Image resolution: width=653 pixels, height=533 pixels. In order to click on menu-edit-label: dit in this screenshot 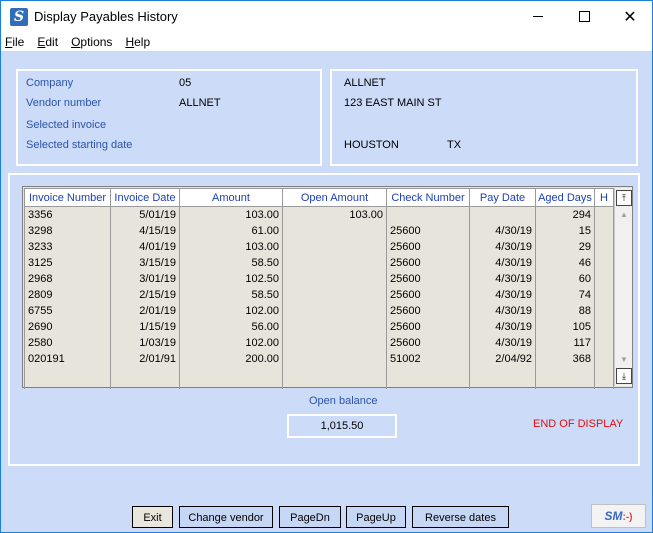, I will do `click(52, 41)`.